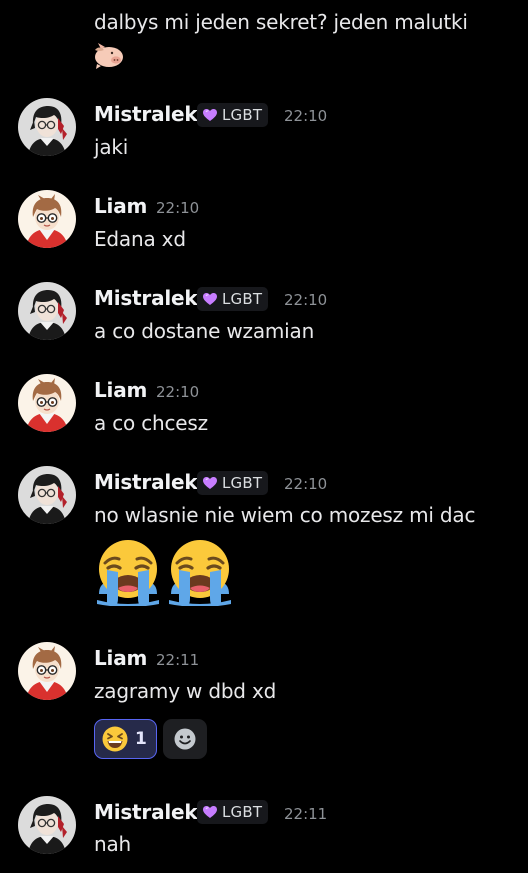  I want to click on reaction-laughing: 1, so click(125, 739).